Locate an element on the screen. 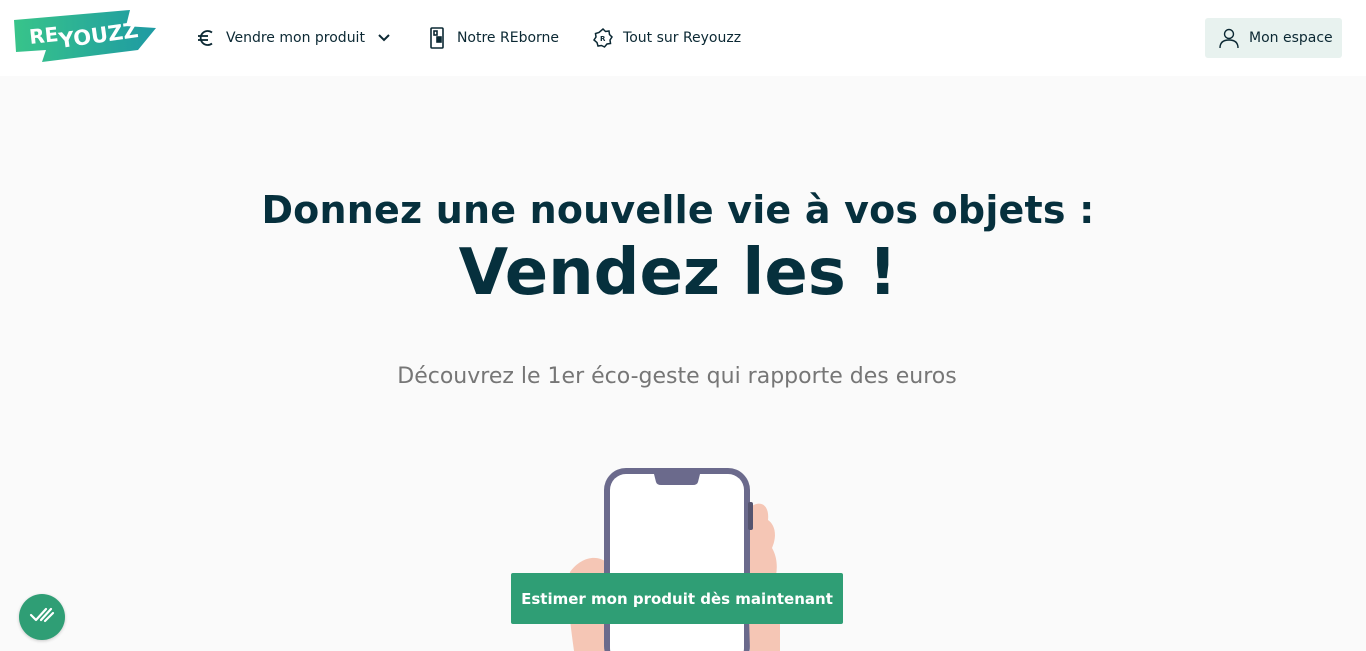  kiosk-icon is located at coordinates (437, 38).